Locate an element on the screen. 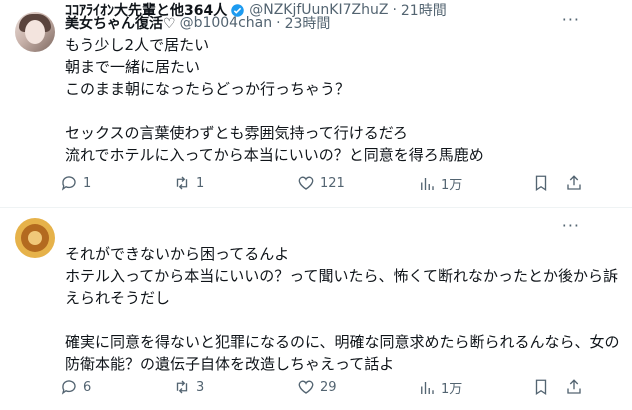 The height and width of the screenshot is (410, 632). tweet-actions: 1 1 121 1万 is located at coordinates (325, 185).